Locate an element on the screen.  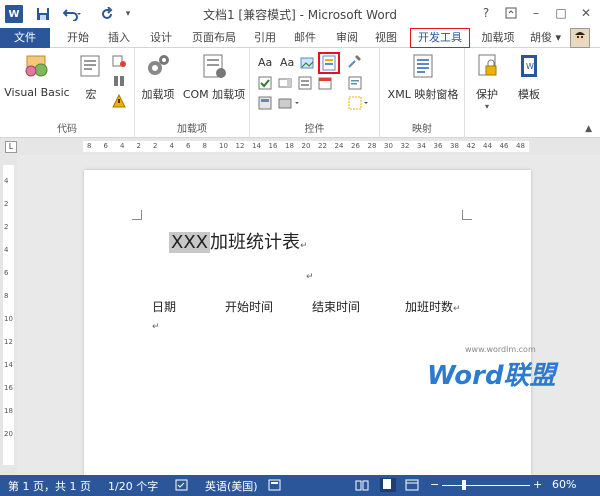
proofing-icon is located at coordinates (182, 486).